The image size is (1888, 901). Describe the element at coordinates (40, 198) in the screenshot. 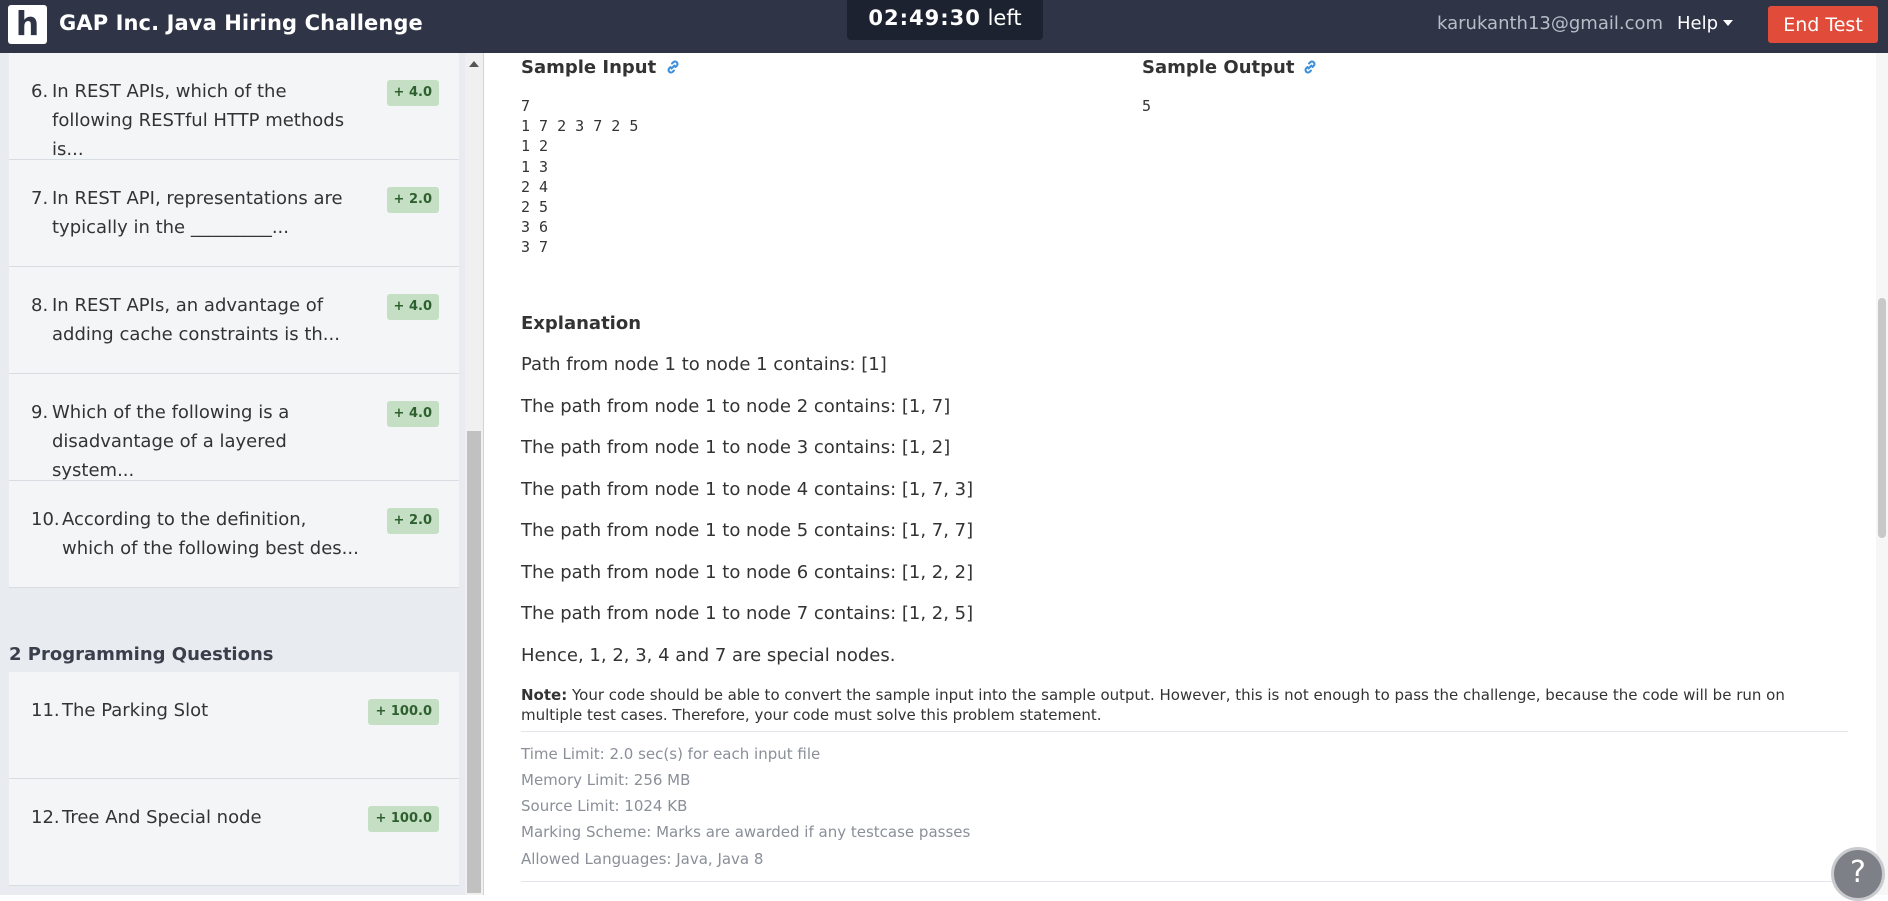

I see `question-number: 7.` at that location.